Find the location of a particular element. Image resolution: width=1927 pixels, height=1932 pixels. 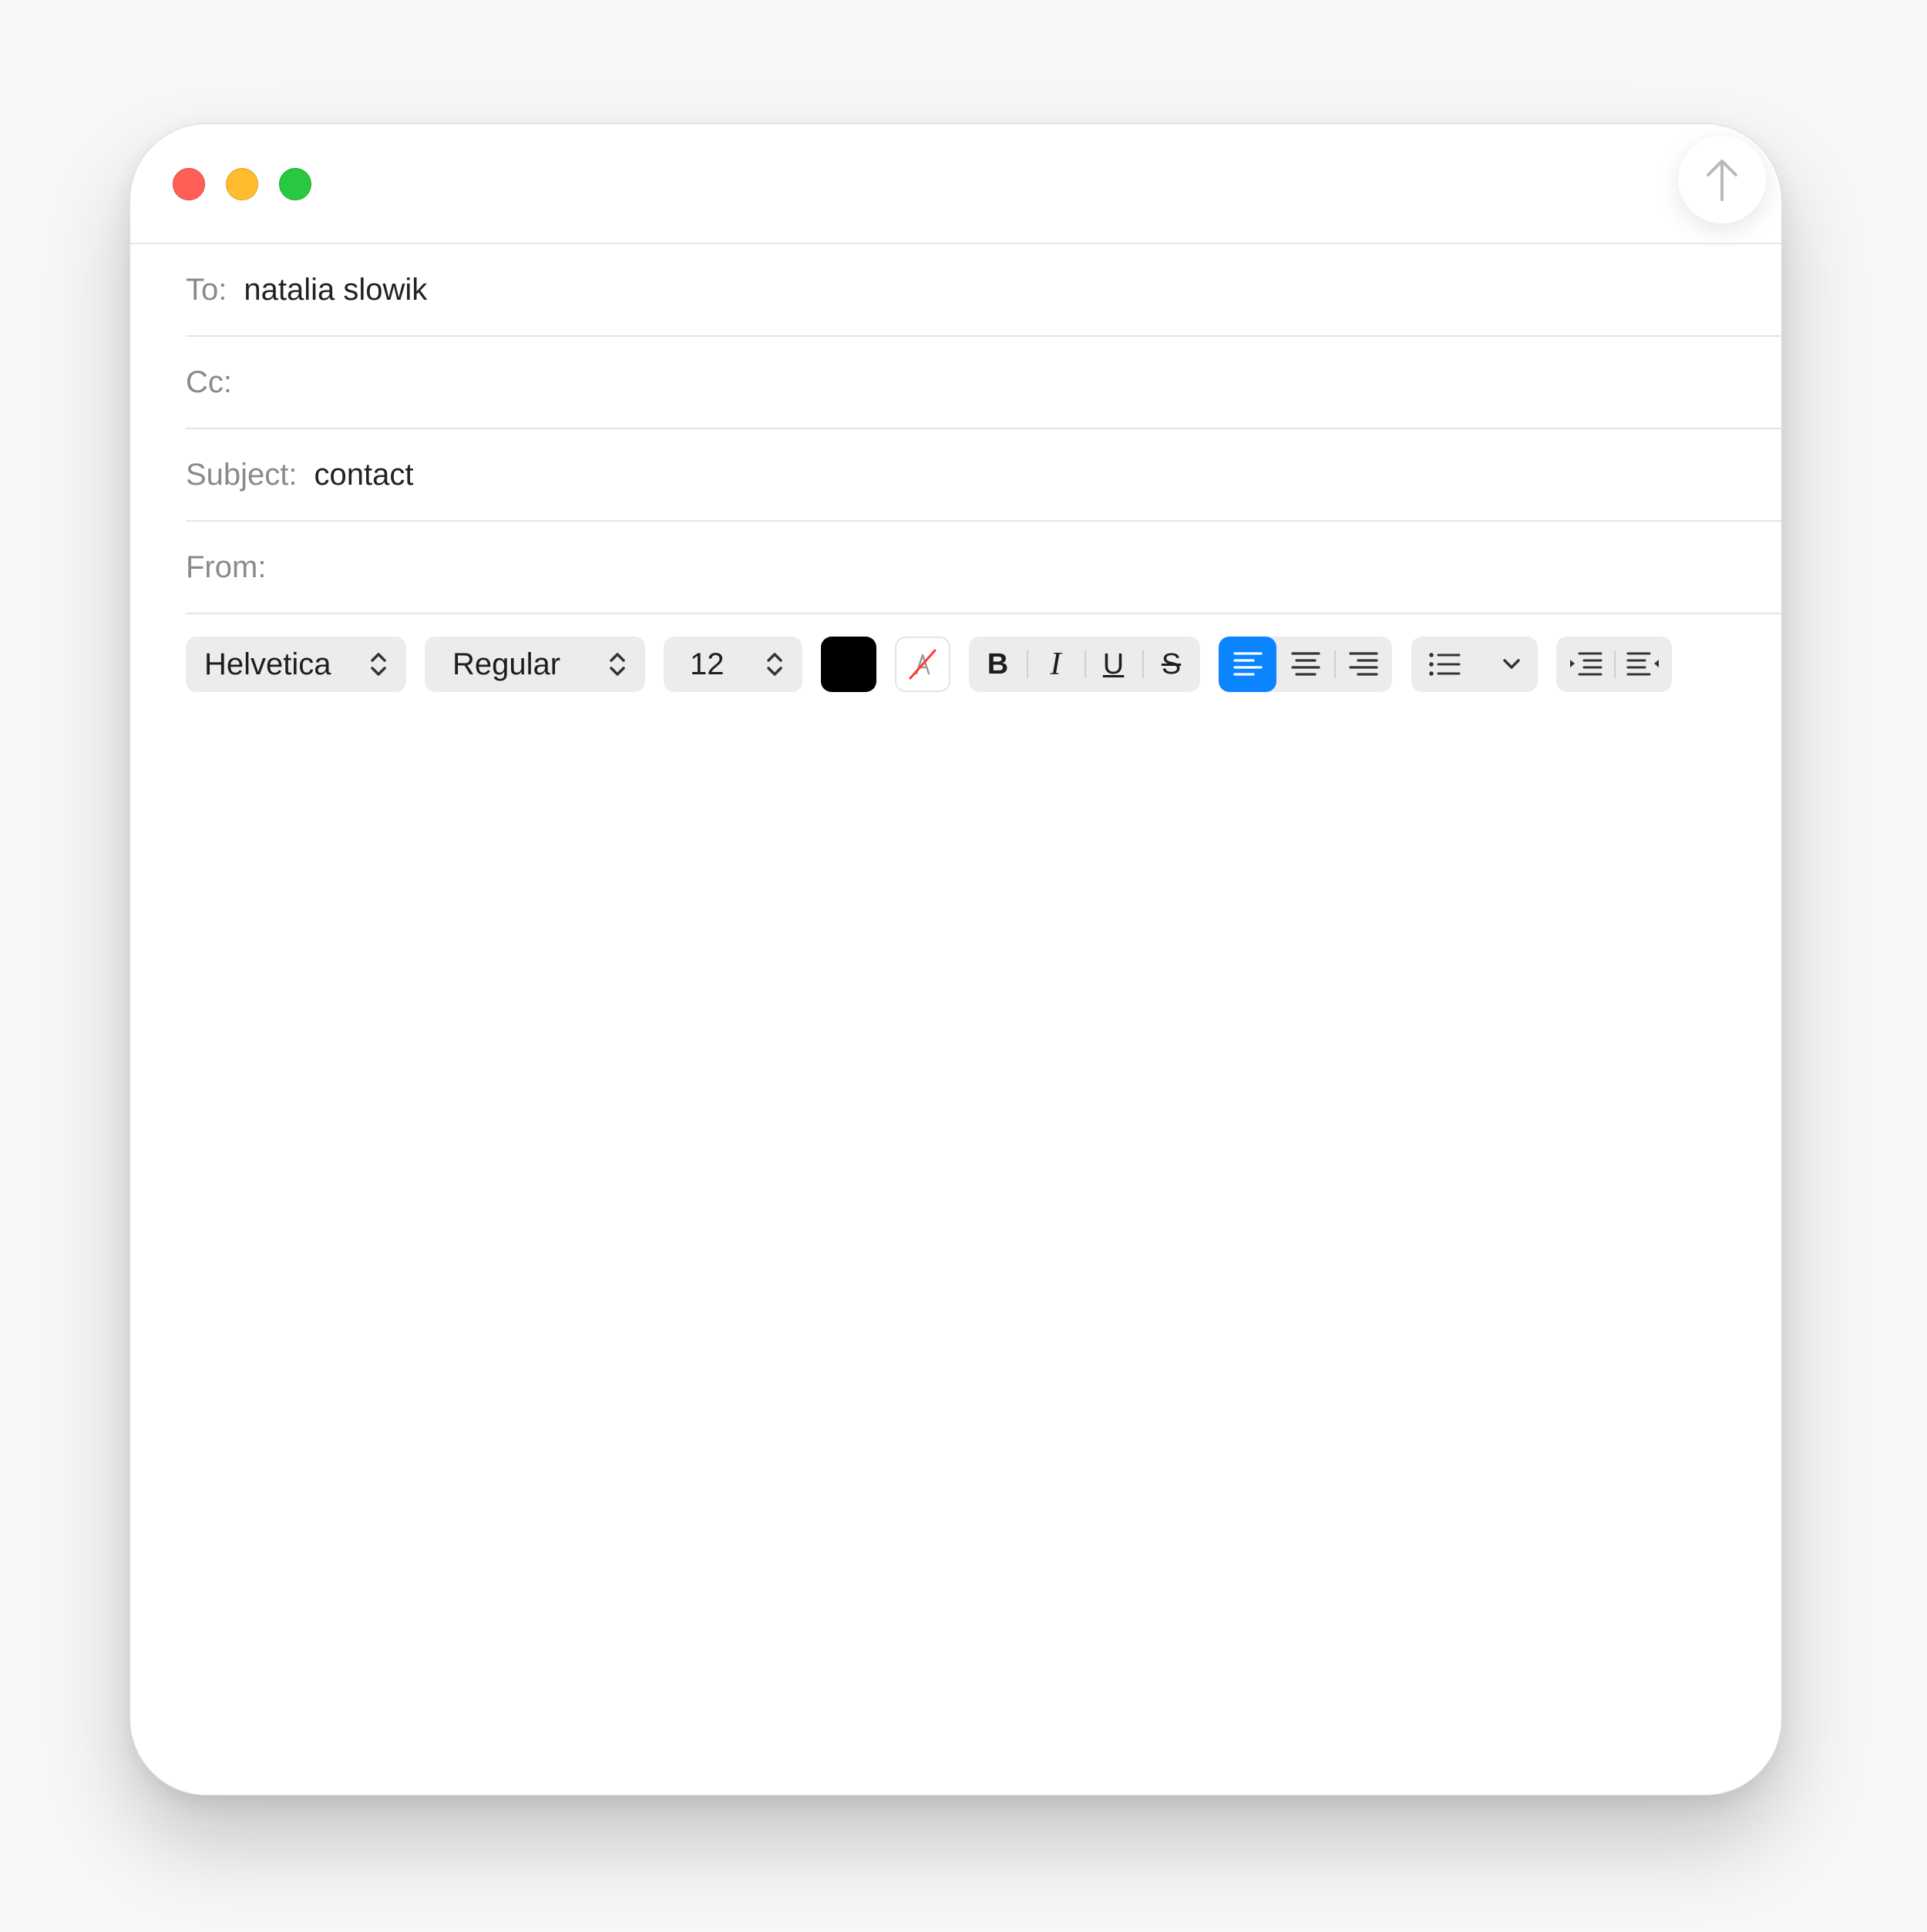

strikethrough-label: S is located at coordinates (1171, 663).